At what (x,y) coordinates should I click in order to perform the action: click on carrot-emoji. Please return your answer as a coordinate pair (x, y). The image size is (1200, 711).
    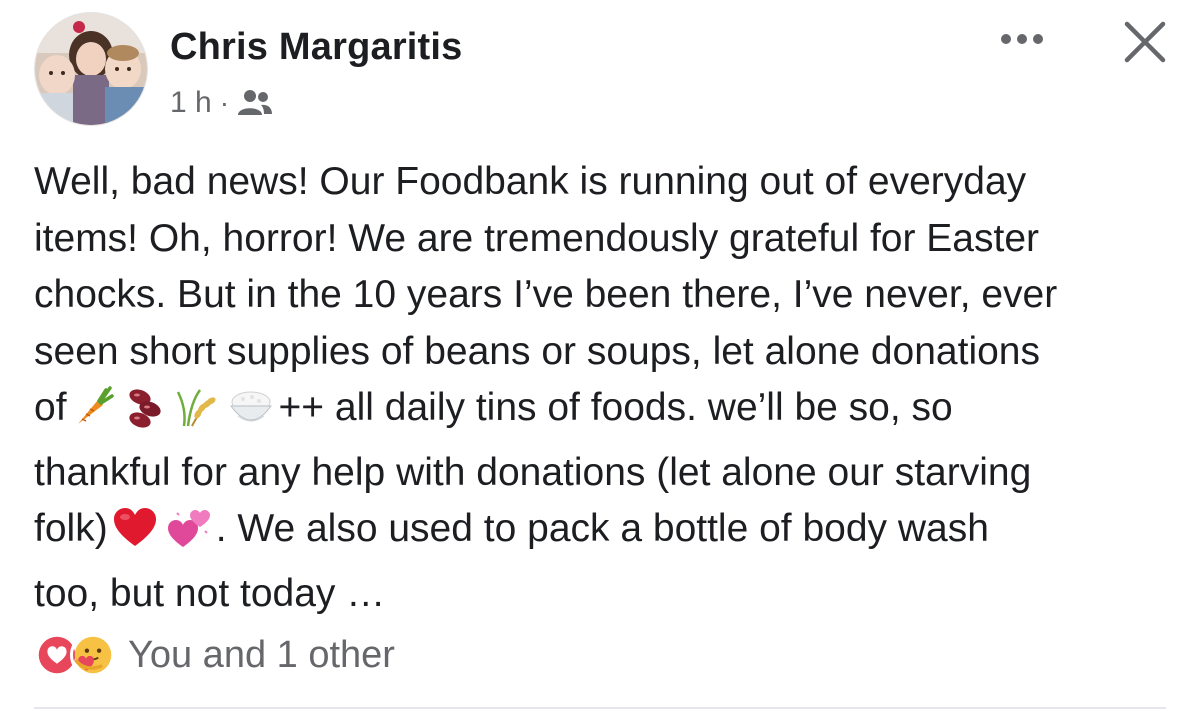
    Looking at the image, I should click on (93, 415).